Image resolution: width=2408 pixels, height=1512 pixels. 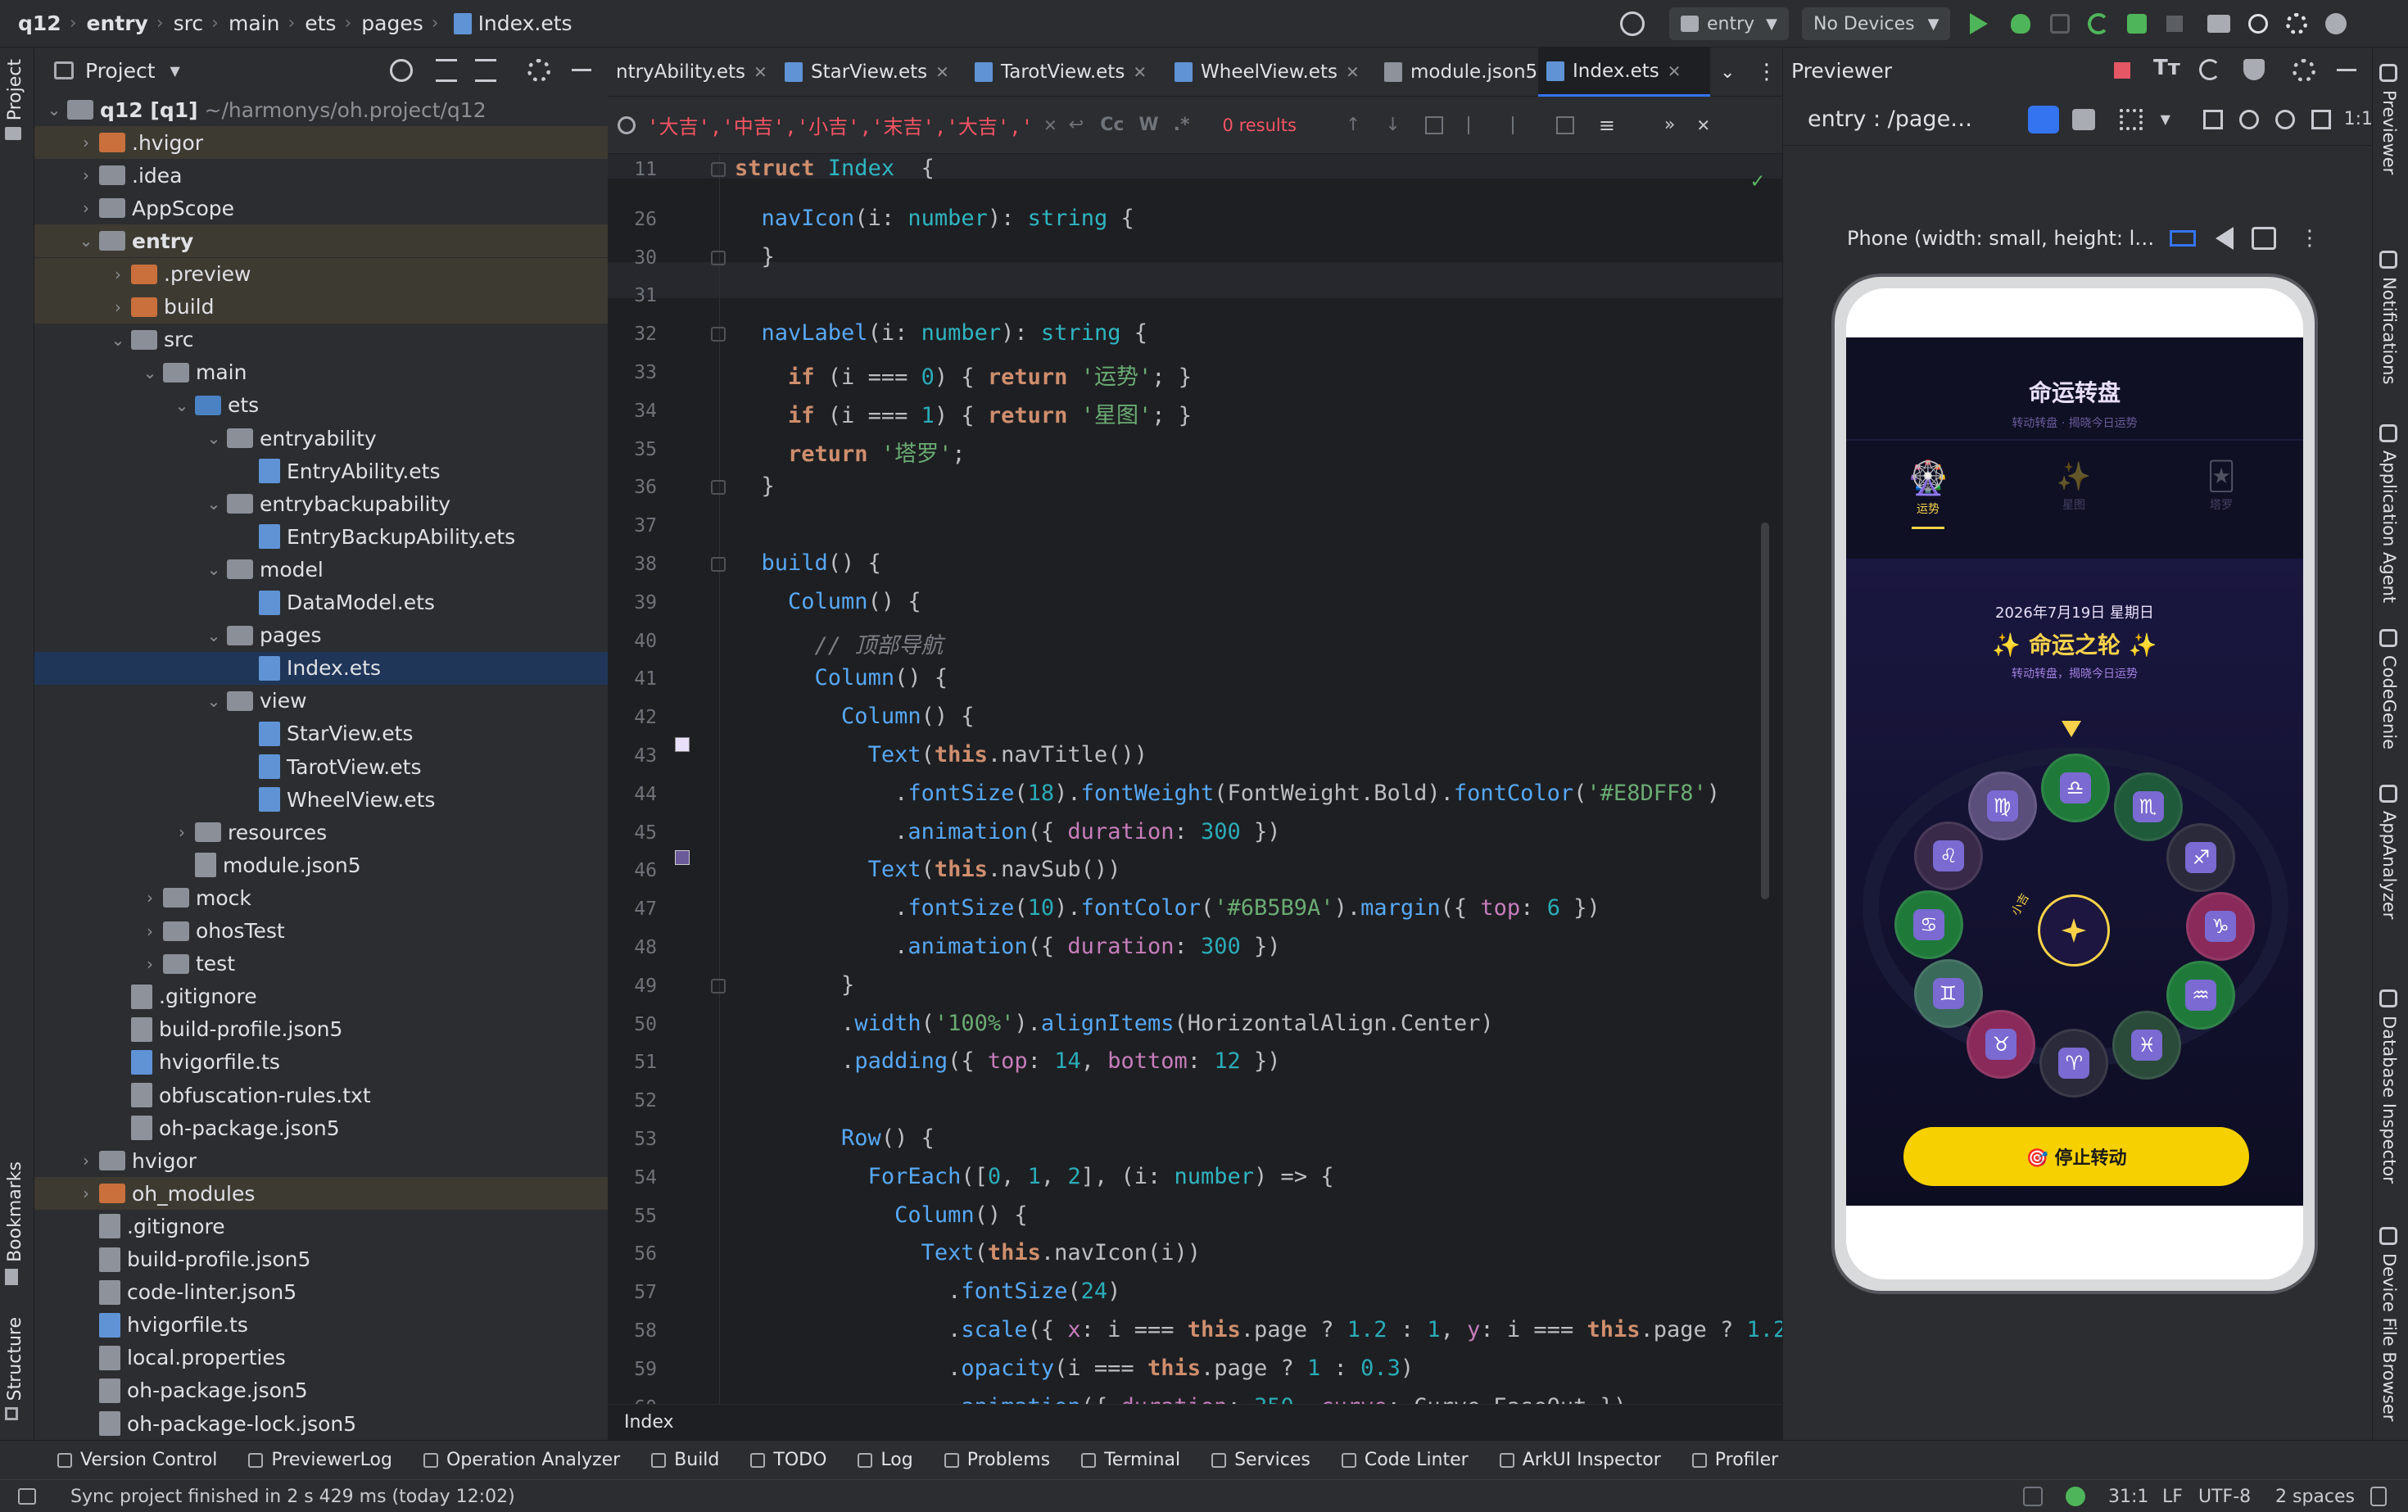 I want to click on lock-icon, so click(x=2378, y=1496).